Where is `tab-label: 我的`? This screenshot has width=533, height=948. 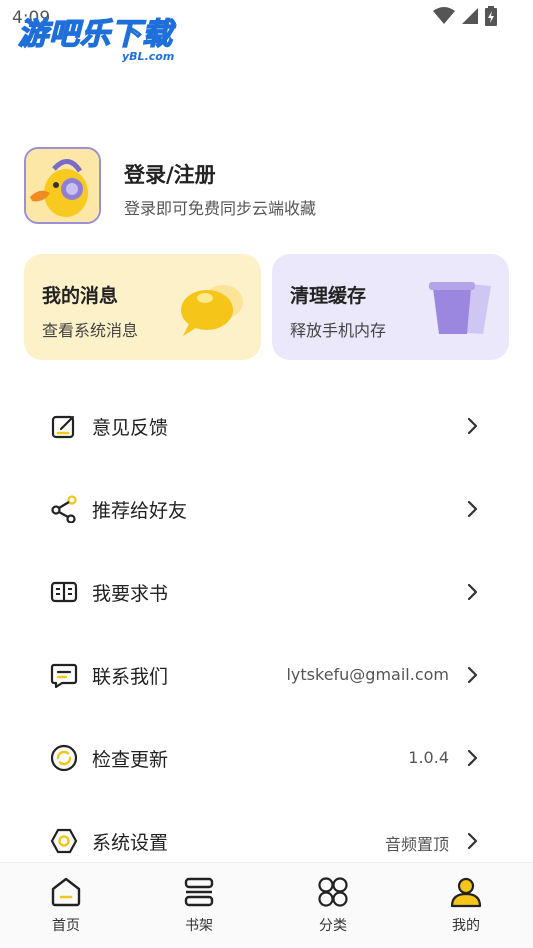 tab-label: 我的 is located at coordinates (466, 926).